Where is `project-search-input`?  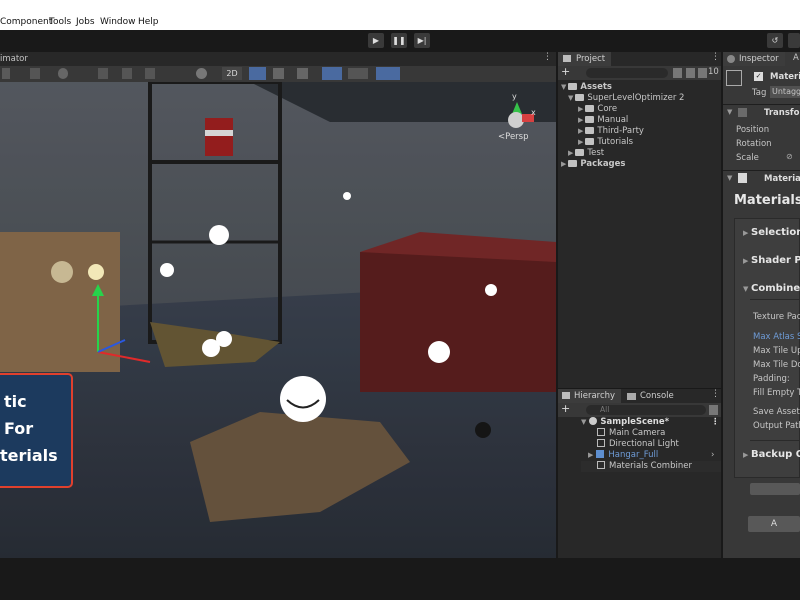 project-search-input is located at coordinates (627, 73).